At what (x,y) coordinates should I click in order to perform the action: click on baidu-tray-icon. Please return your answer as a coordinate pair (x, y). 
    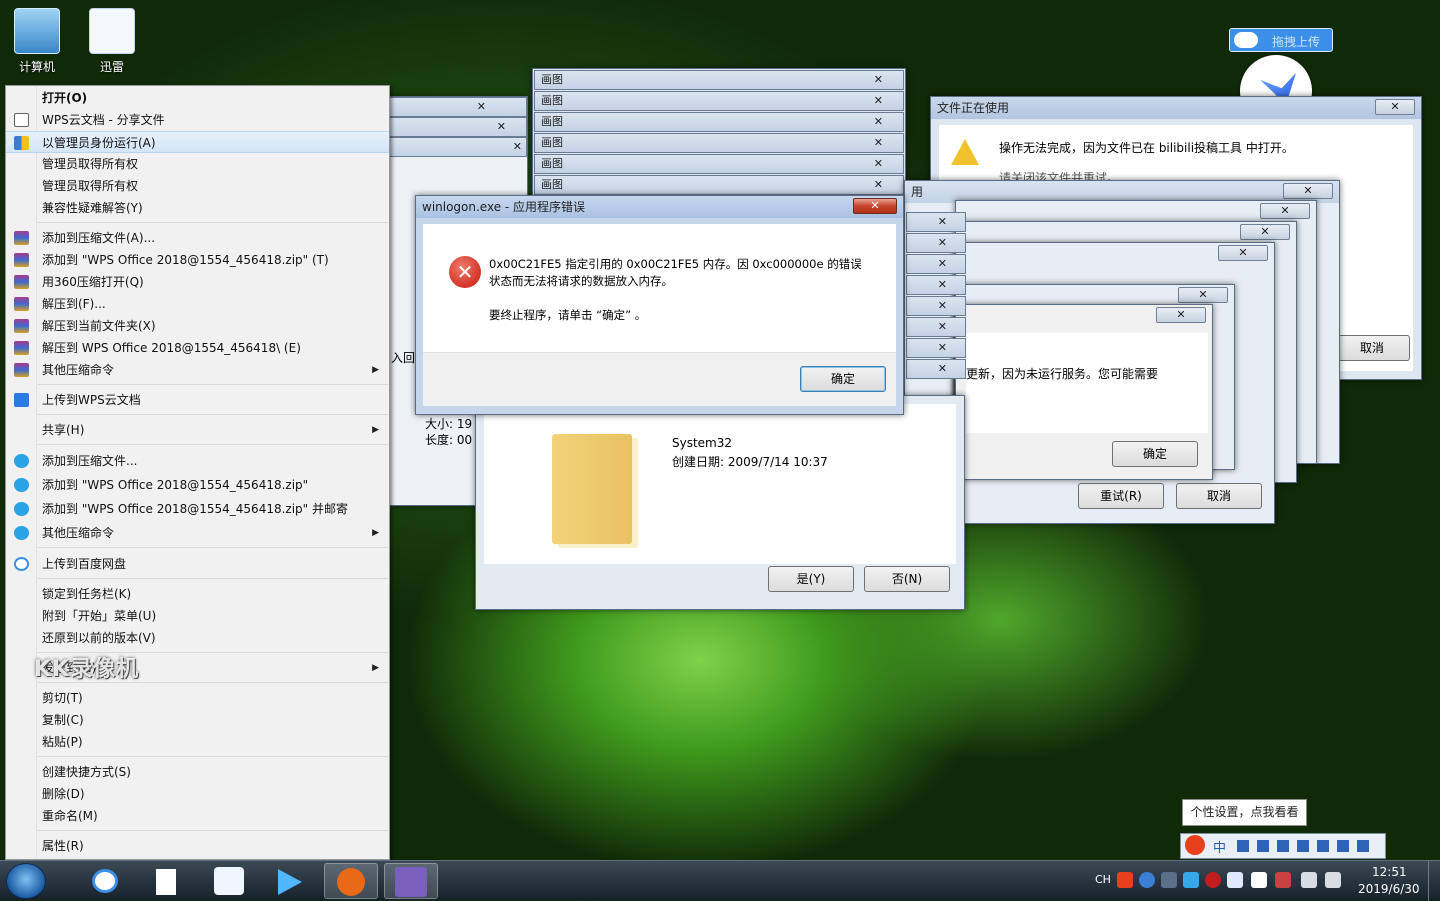
    Looking at the image, I should click on (1259, 880).